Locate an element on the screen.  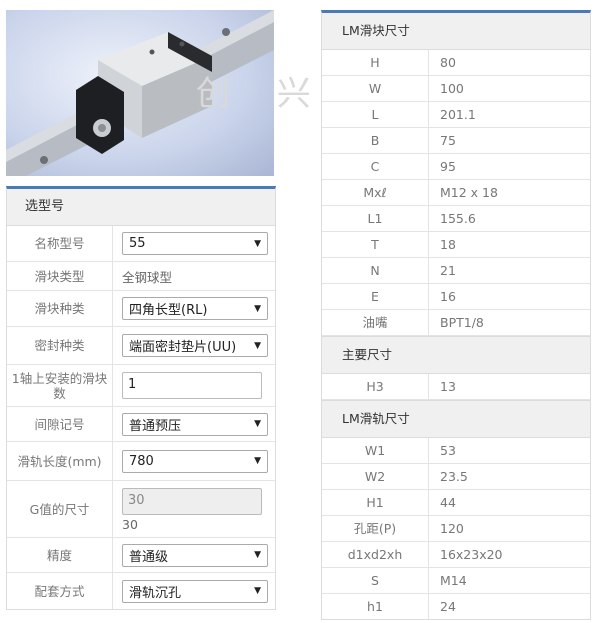
row-fit-method: 配套方式 滑轨沉孔 ▼ is located at coordinates (141, 591).